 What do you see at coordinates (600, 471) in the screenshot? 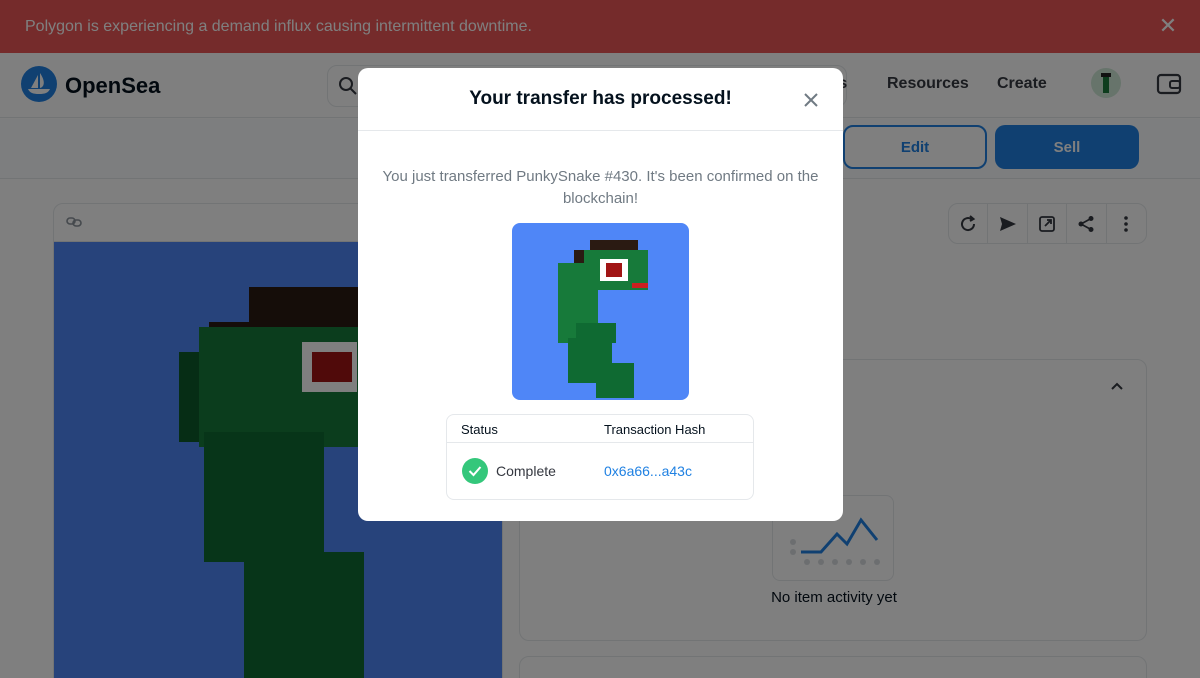
I see `table-row: Complete 0x6a66...a43c` at bounding box center [600, 471].